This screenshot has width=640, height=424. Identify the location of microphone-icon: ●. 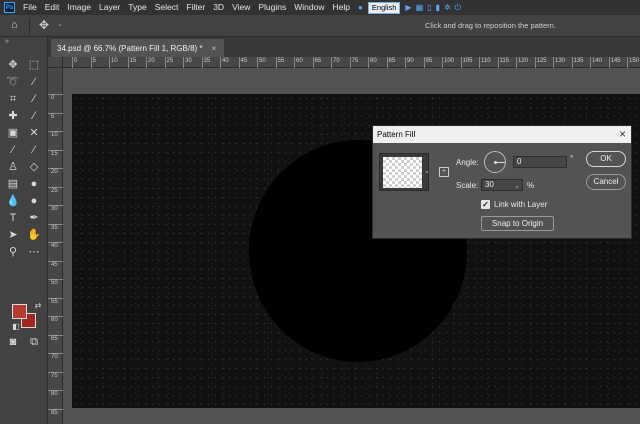
(360, 7).